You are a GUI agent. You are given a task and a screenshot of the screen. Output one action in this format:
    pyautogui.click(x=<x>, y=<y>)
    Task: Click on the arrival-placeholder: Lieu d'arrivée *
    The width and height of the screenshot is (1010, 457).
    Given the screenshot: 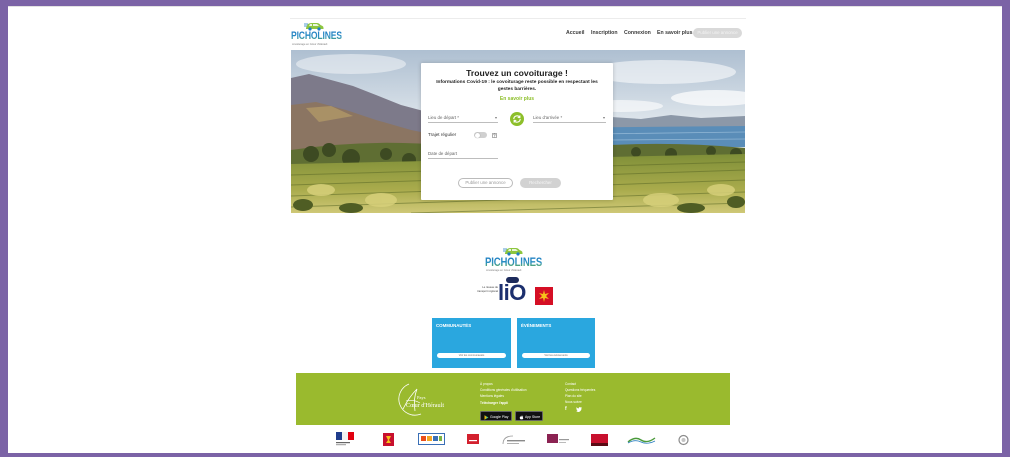 What is the action you would take?
    pyautogui.click(x=548, y=117)
    